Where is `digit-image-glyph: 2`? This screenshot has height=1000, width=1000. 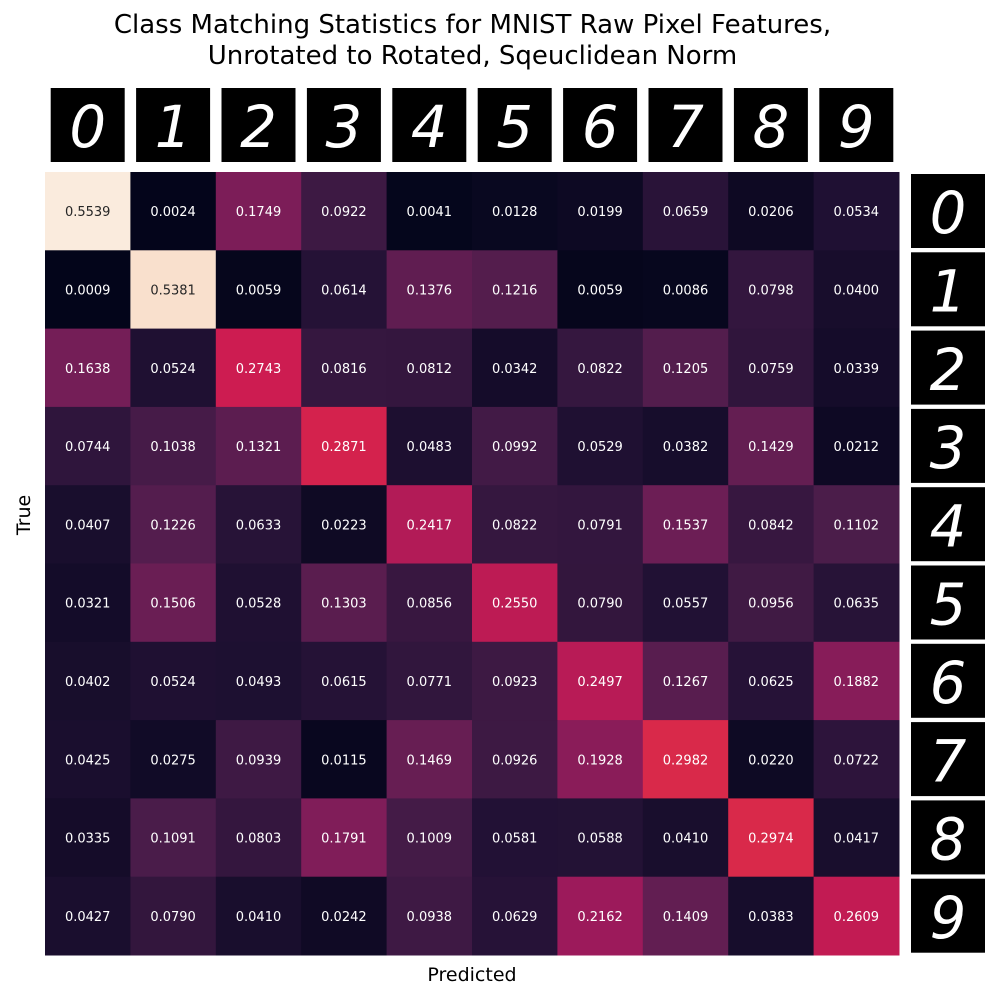 digit-image-glyph: 2 is located at coordinates (948, 370).